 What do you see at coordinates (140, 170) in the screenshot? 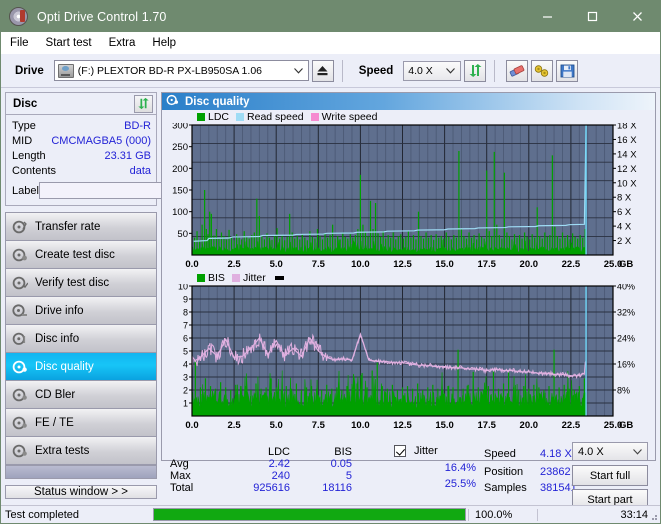
I see `disc-contents-value: data` at bounding box center [140, 170].